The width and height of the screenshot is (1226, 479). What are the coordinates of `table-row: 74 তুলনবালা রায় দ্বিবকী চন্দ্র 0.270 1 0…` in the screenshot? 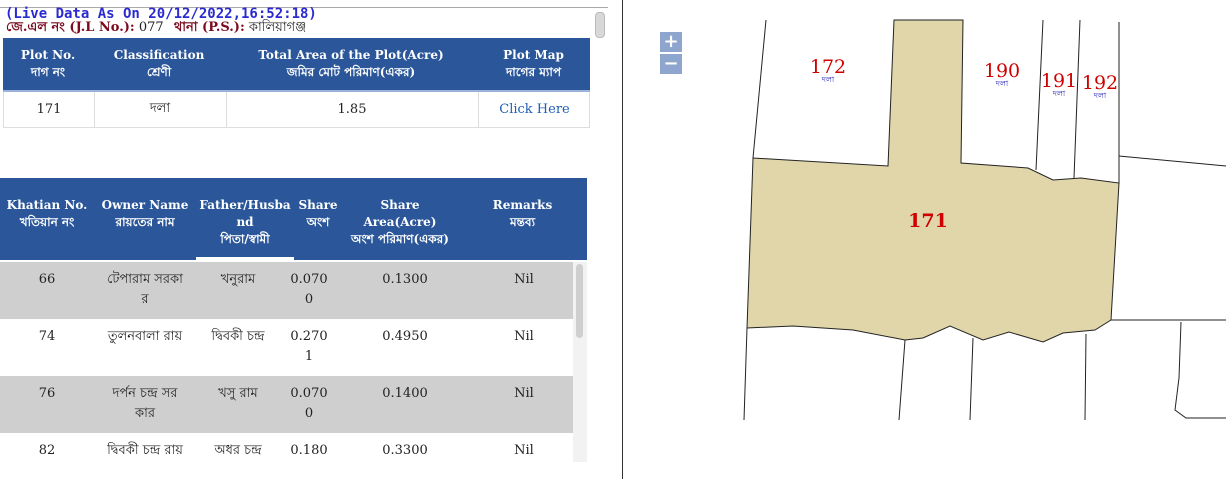 It's located at (286, 347).